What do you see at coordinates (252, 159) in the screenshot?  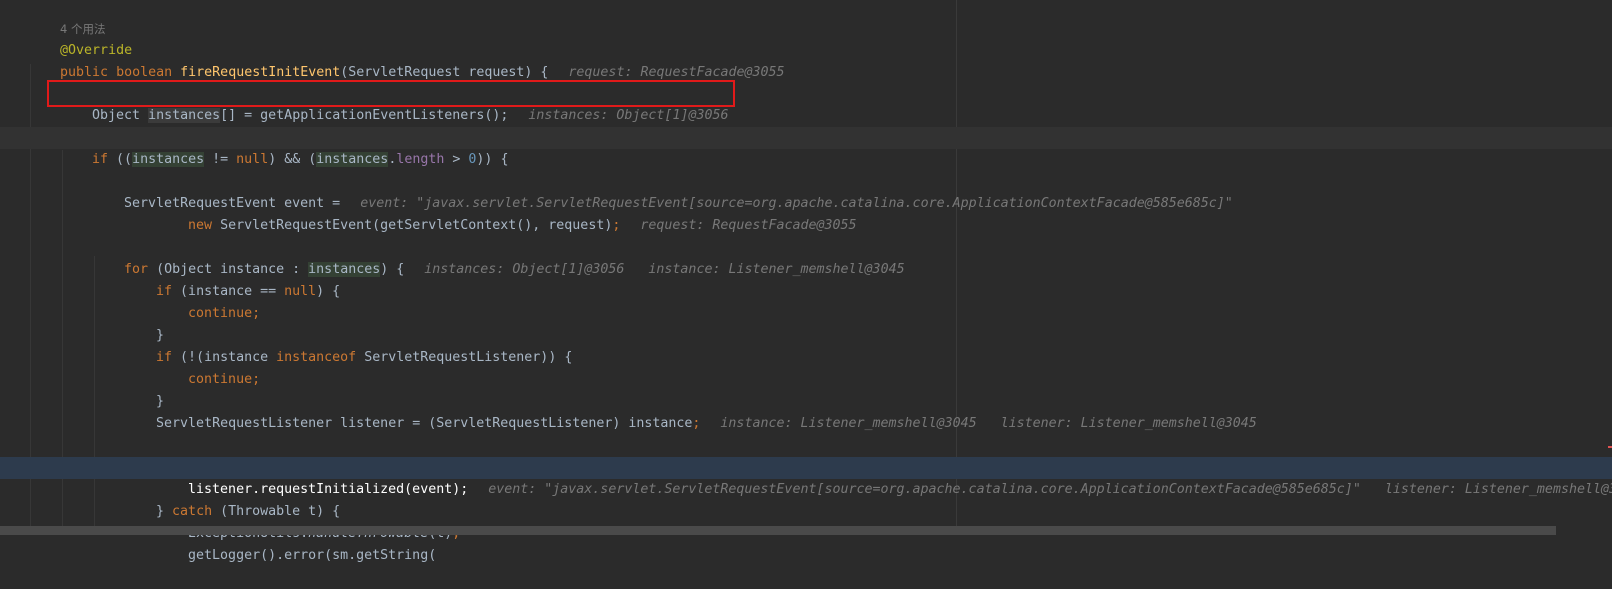 I see `keyword-token: null` at bounding box center [252, 159].